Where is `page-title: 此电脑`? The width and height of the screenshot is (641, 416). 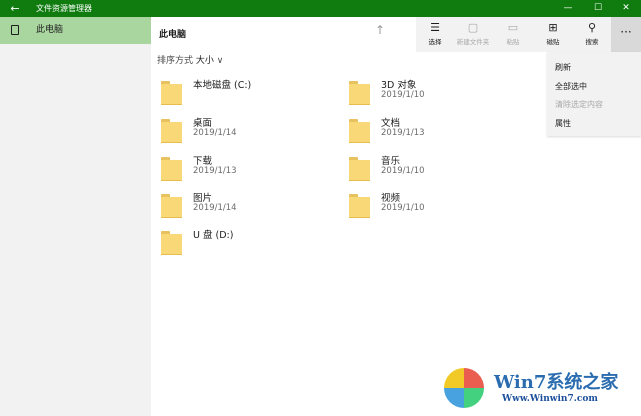 page-title: 此电脑 is located at coordinates (173, 35).